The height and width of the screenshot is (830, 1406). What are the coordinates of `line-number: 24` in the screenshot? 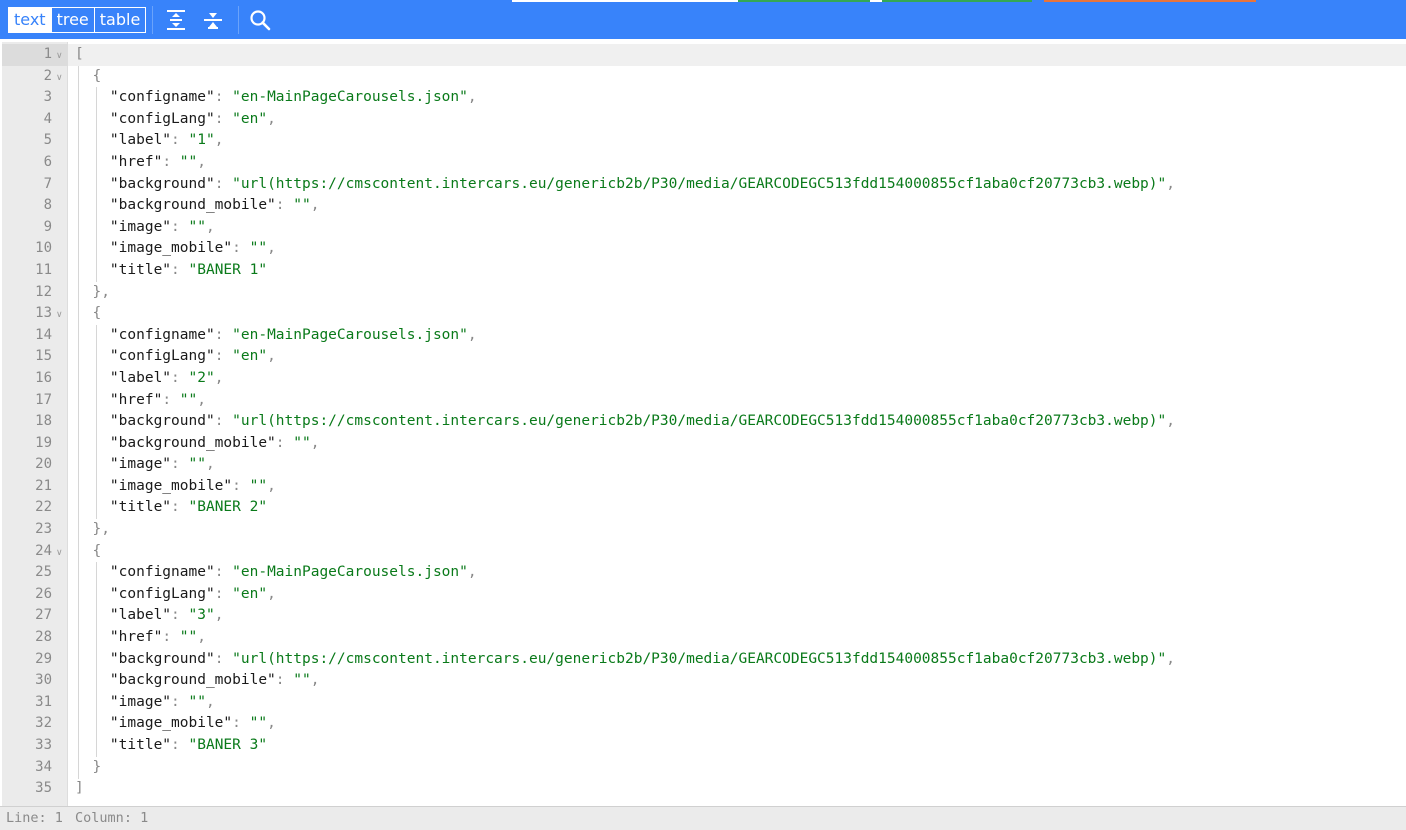 It's located at (43, 550).